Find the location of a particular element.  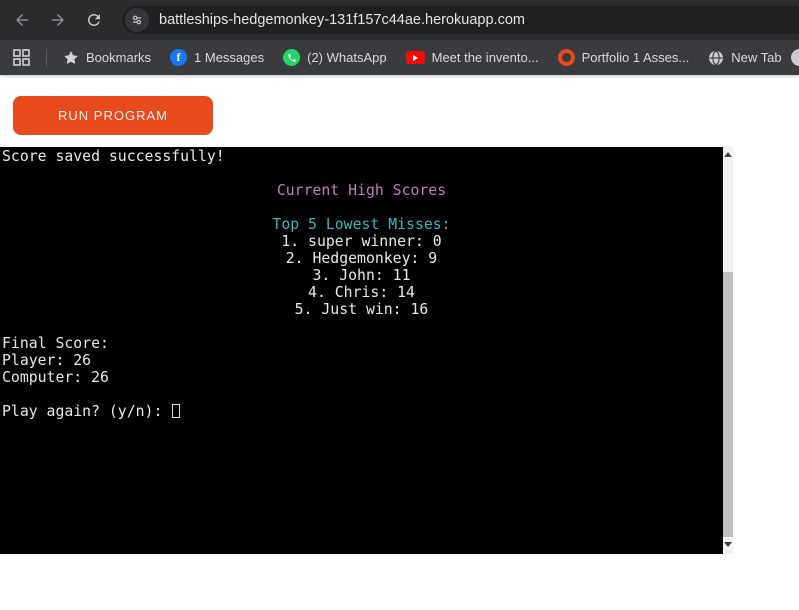

prompt-text: Play again? (y/n): is located at coordinates (87, 411).